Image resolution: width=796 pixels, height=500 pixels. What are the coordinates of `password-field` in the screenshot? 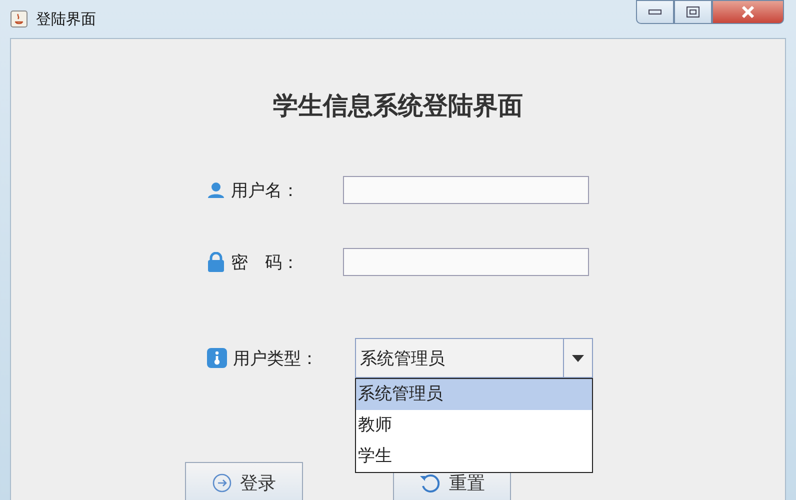 It's located at (466, 262).